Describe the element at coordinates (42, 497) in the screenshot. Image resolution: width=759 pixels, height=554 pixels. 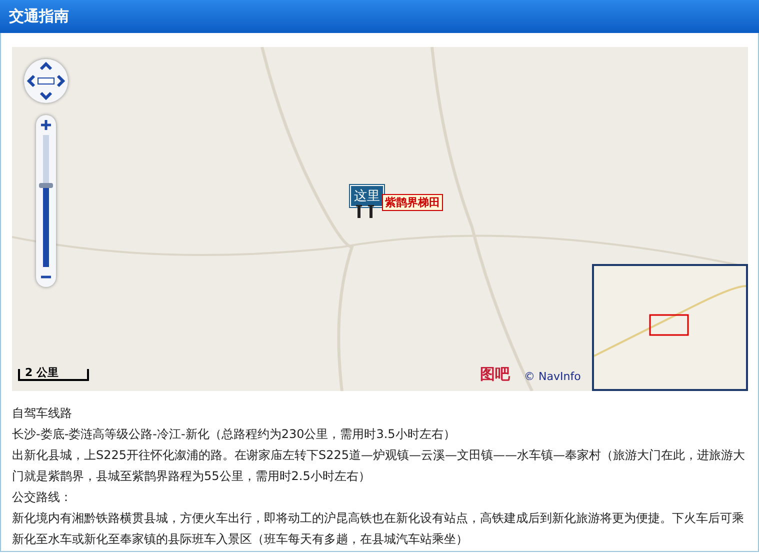
I see `guide-text: 公交路线：` at that location.